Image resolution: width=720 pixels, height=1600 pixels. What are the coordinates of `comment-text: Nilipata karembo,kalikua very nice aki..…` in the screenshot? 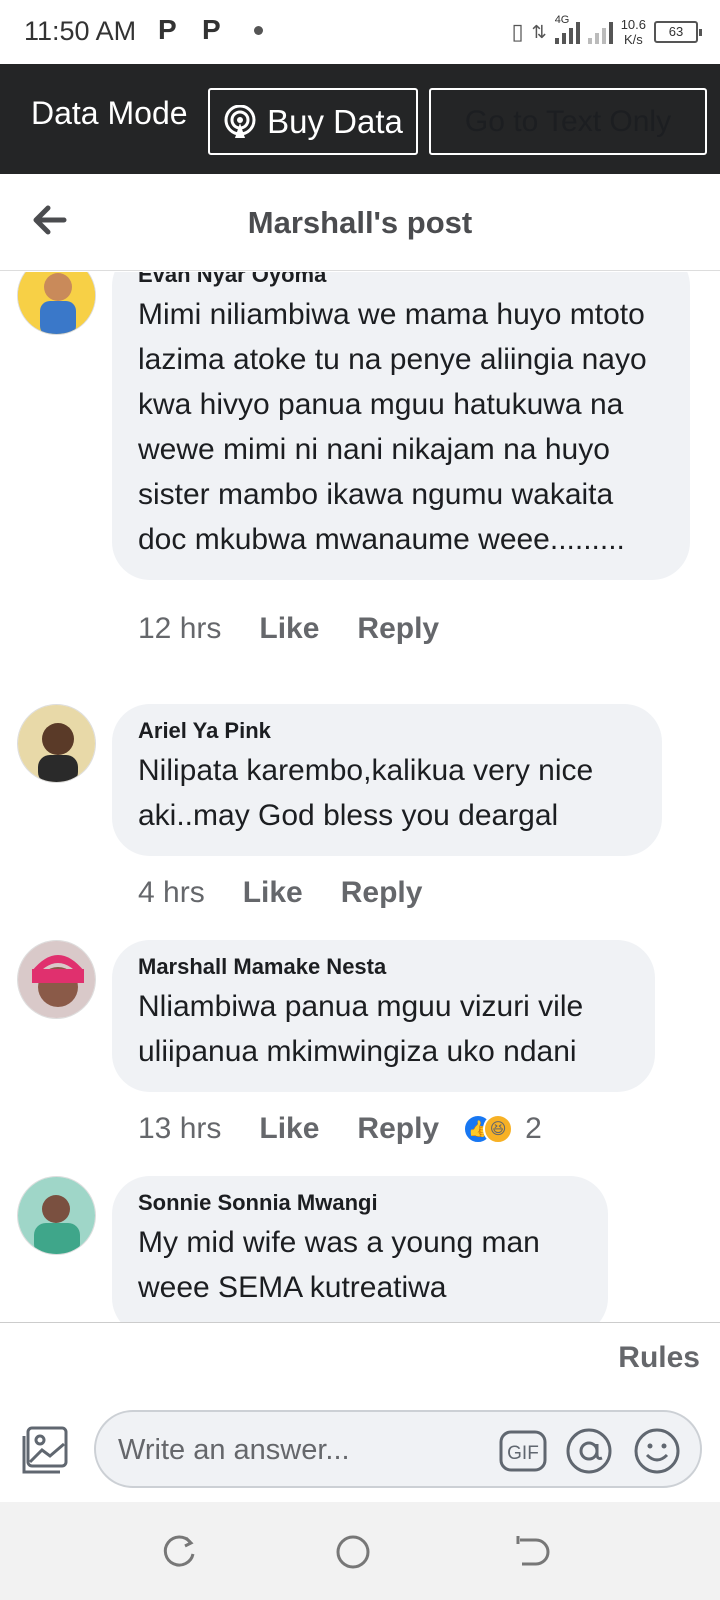 It's located at (366, 793).